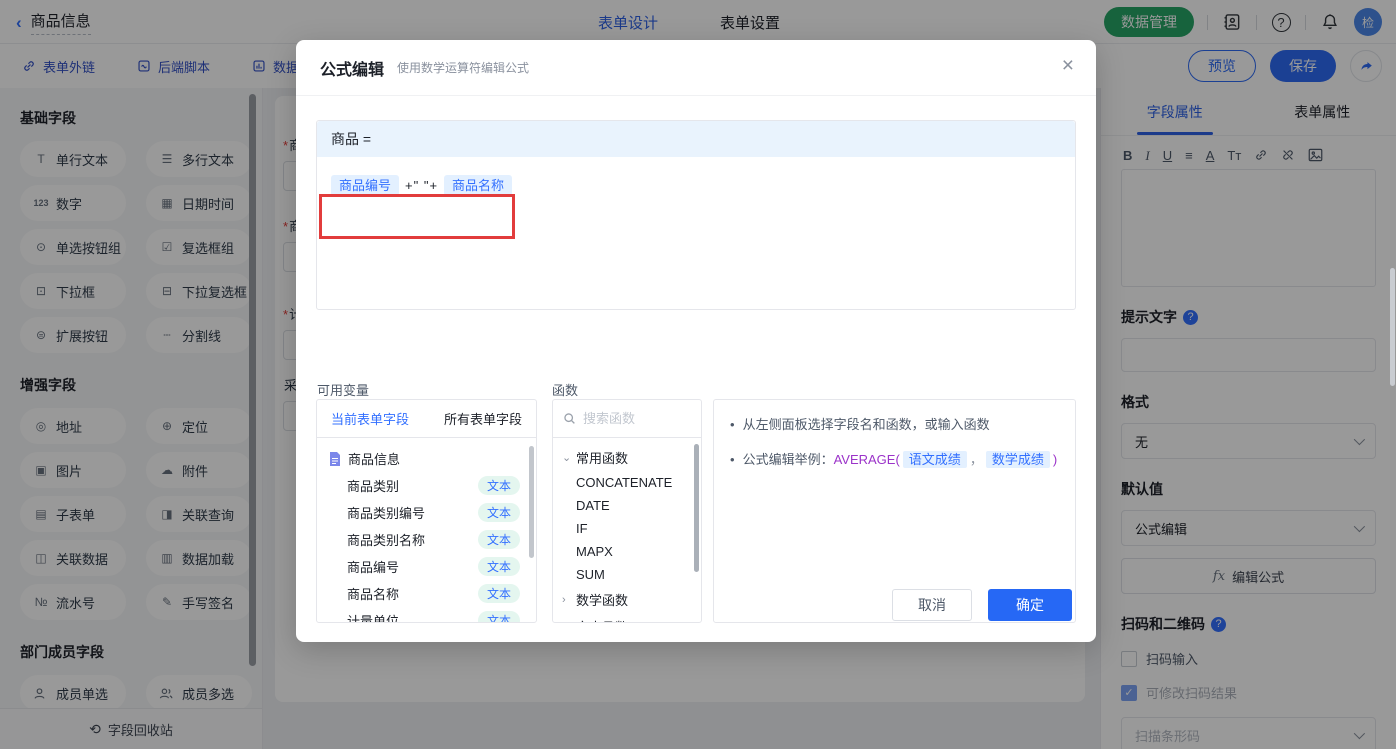 The height and width of the screenshot is (749, 1396). What do you see at coordinates (421, 185) in the screenshot?
I see `formula-operator: +" "+` at bounding box center [421, 185].